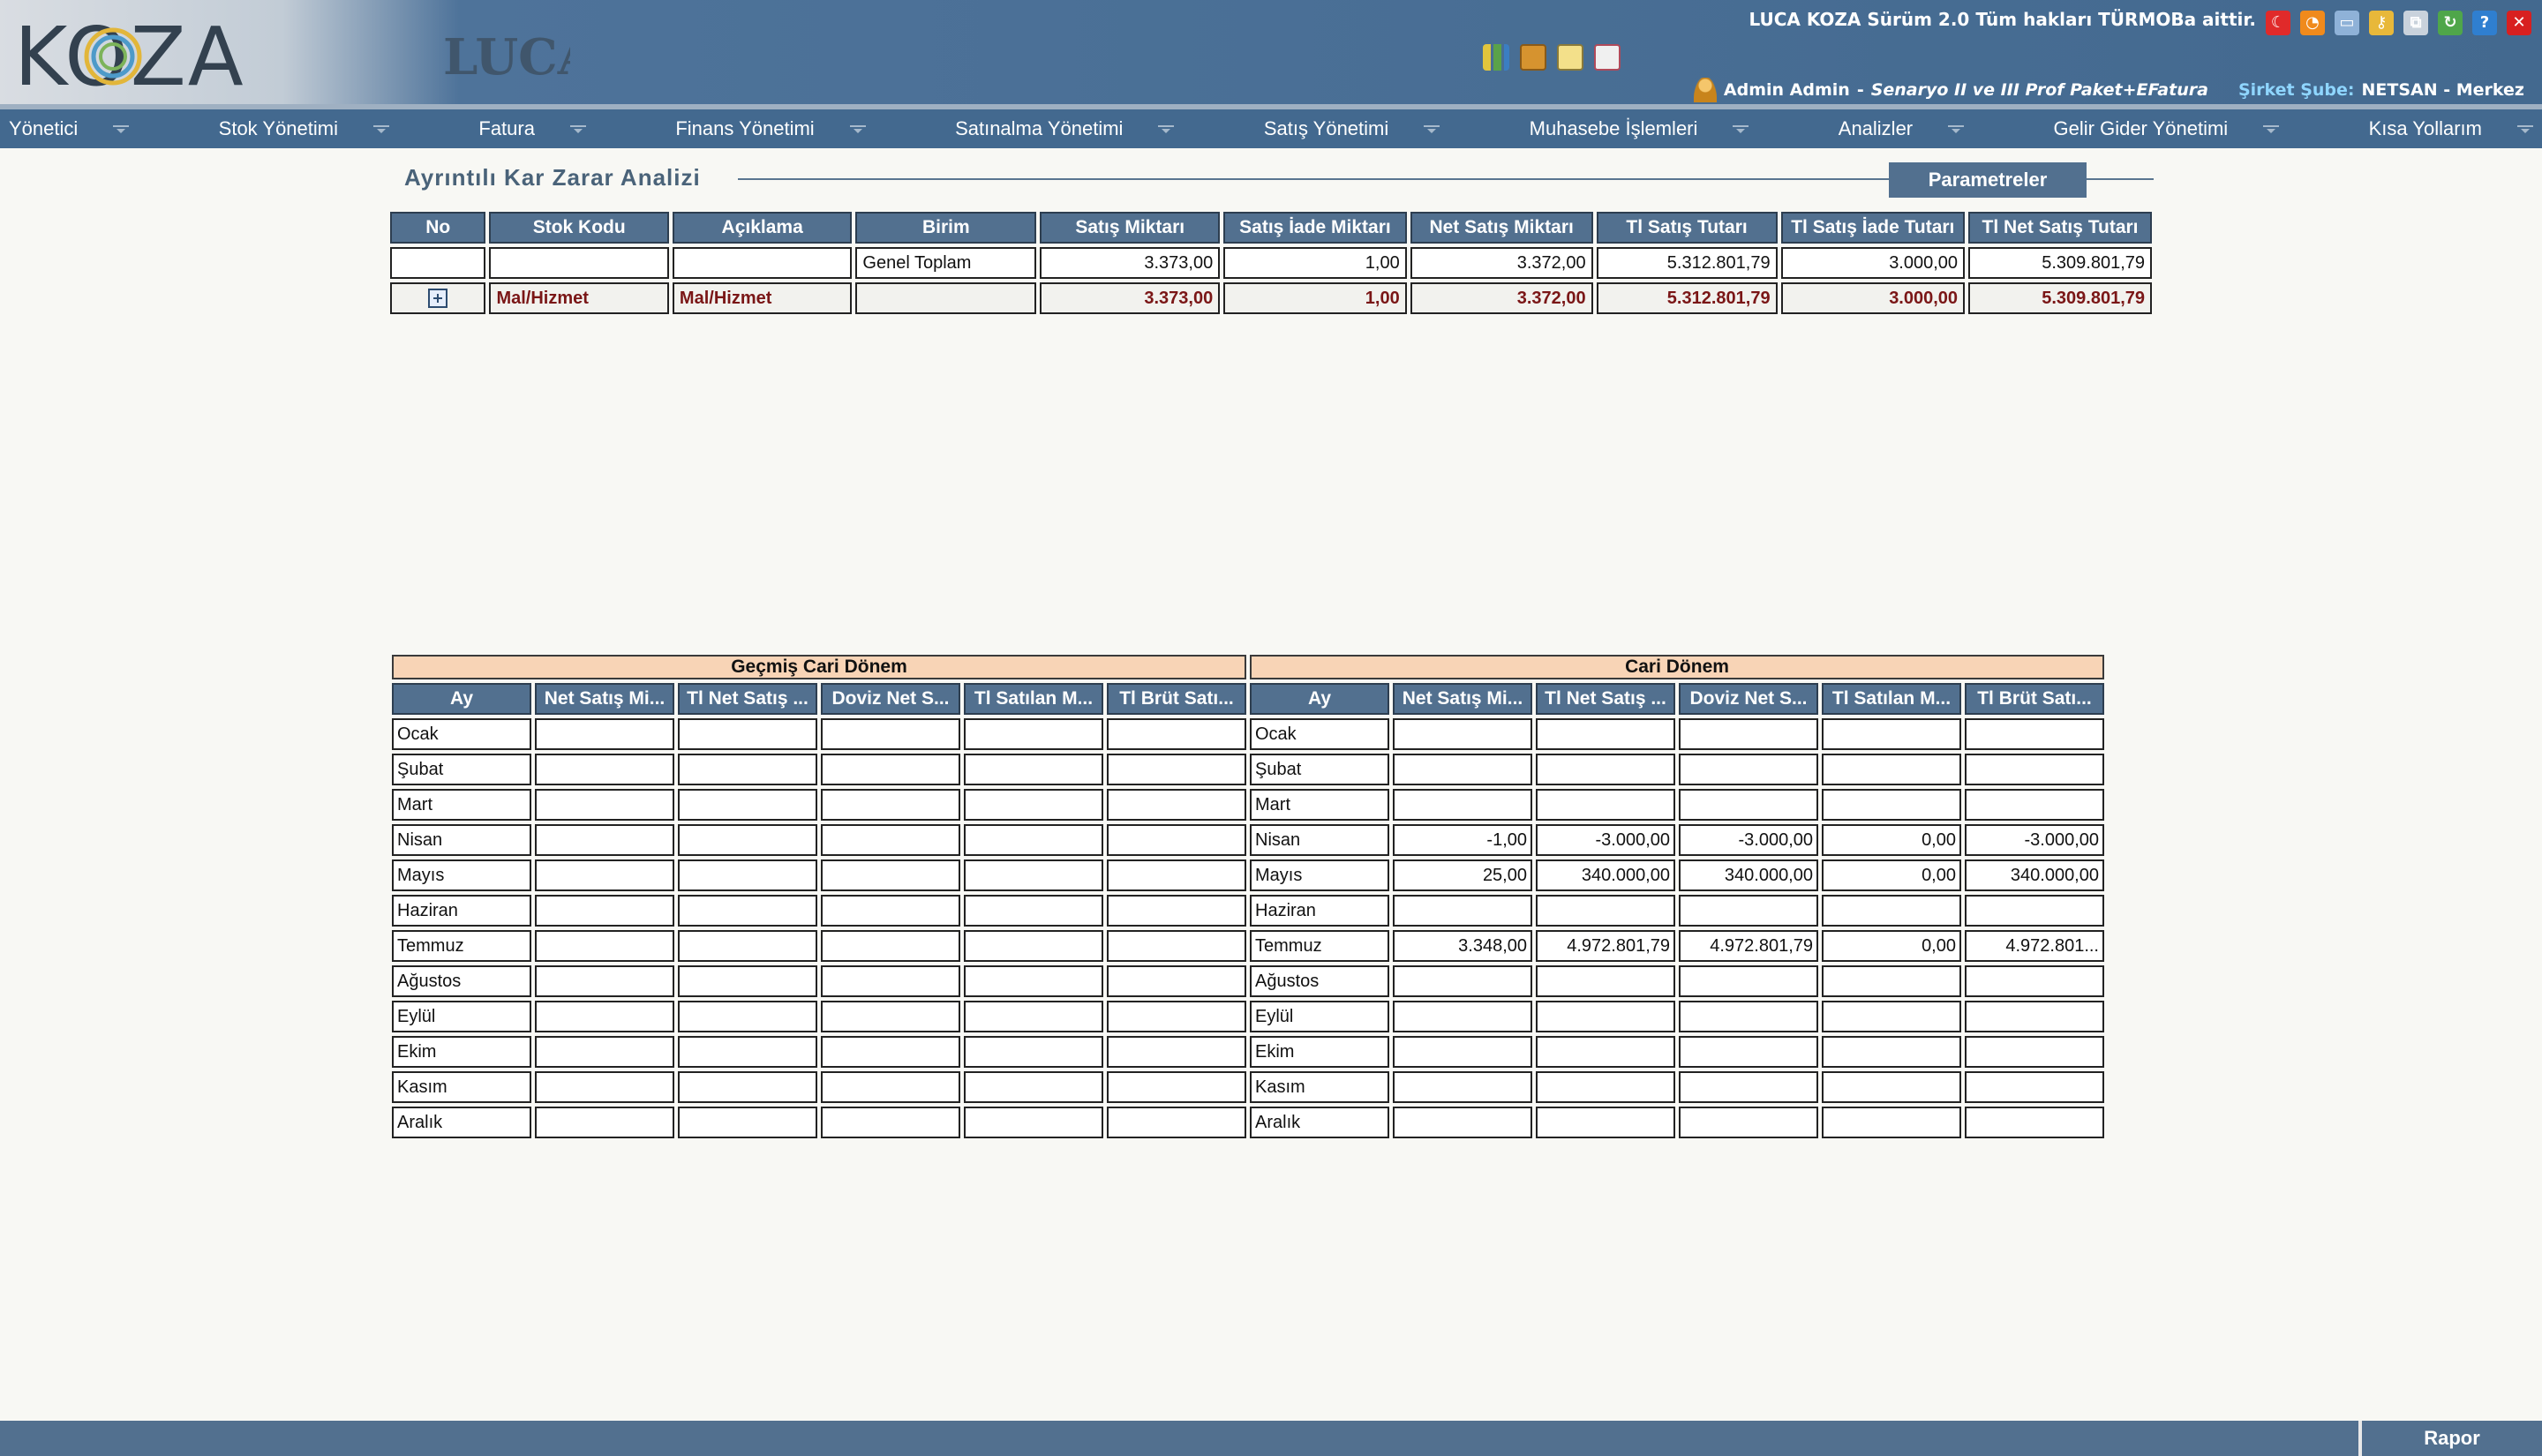  What do you see at coordinates (1501, 228) in the screenshot?
I see `column-header: Net Satış Miktarı` at bounding box center [1501, 228].